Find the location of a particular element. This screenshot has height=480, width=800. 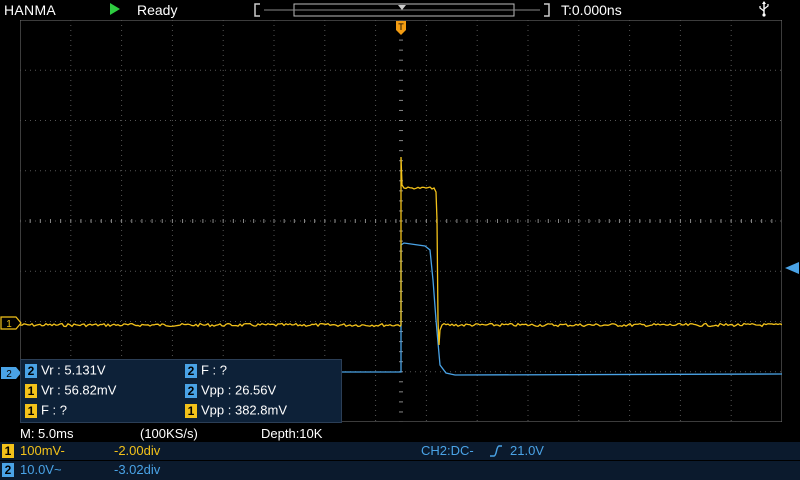

meas-ch1-vpp: 1 Vpp : 382.8mV is located at coordinates (236, 410).